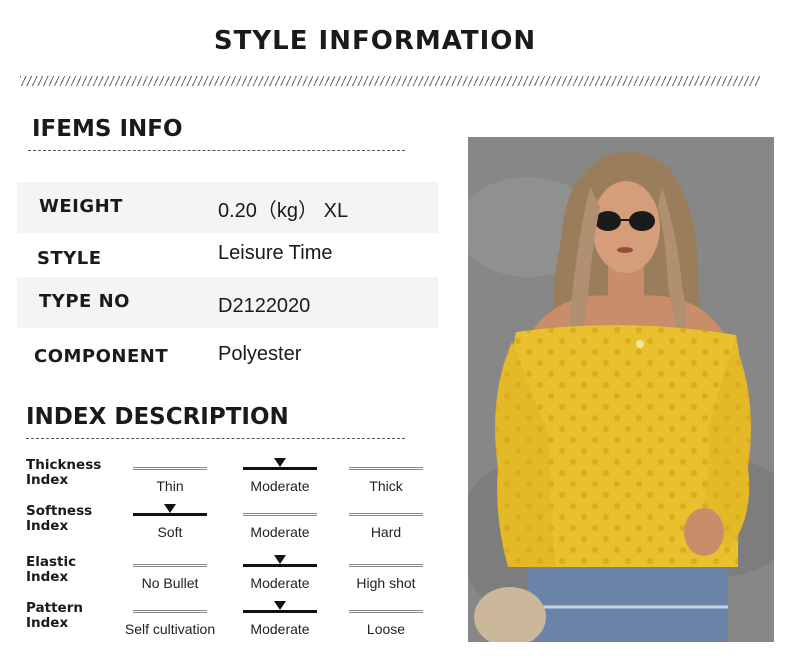 The image size is (790, 664). Describe the element at coordinates (386, 583) in the screenshot. I see `index-option-label: High shot` at that location.